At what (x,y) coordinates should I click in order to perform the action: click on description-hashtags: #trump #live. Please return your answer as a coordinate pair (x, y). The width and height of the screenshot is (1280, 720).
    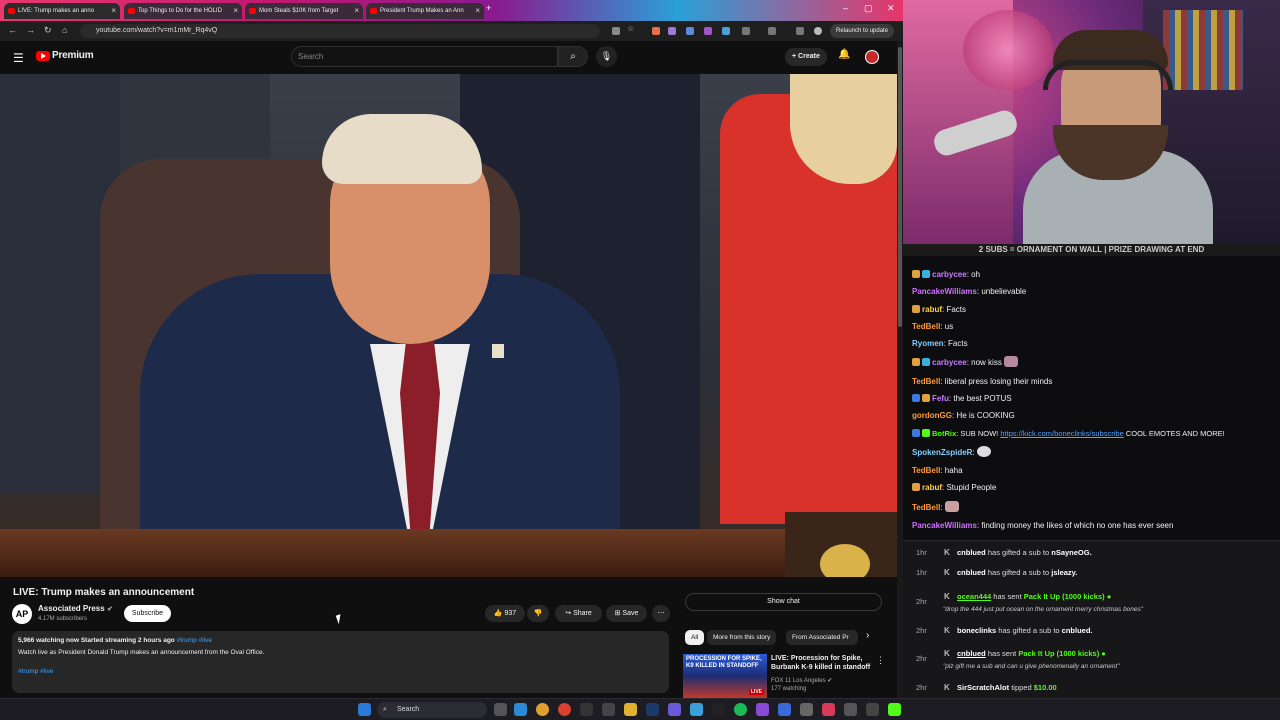
    Looking at the image, I should click on (35, 671).